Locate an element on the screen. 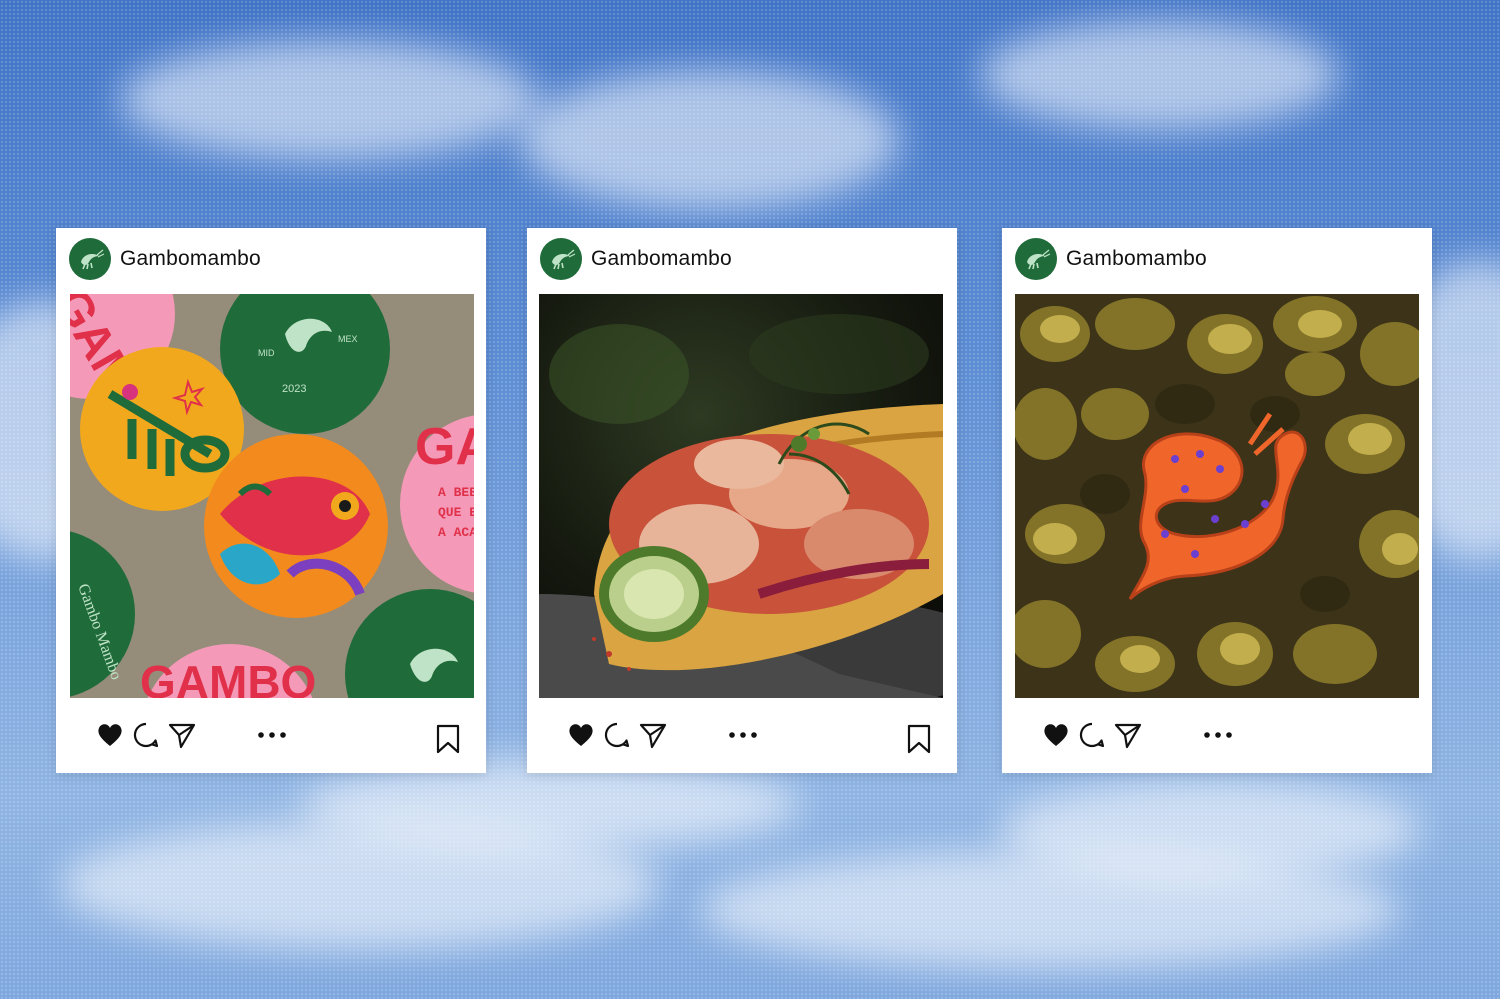 This screenshot has height=999, width=1500. coaster-text: MID is located at coordinates (266, 353).